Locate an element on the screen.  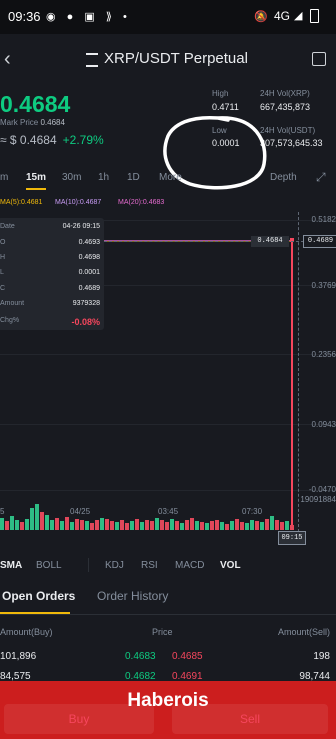
battery-icon is located at coordinates (314, 16).